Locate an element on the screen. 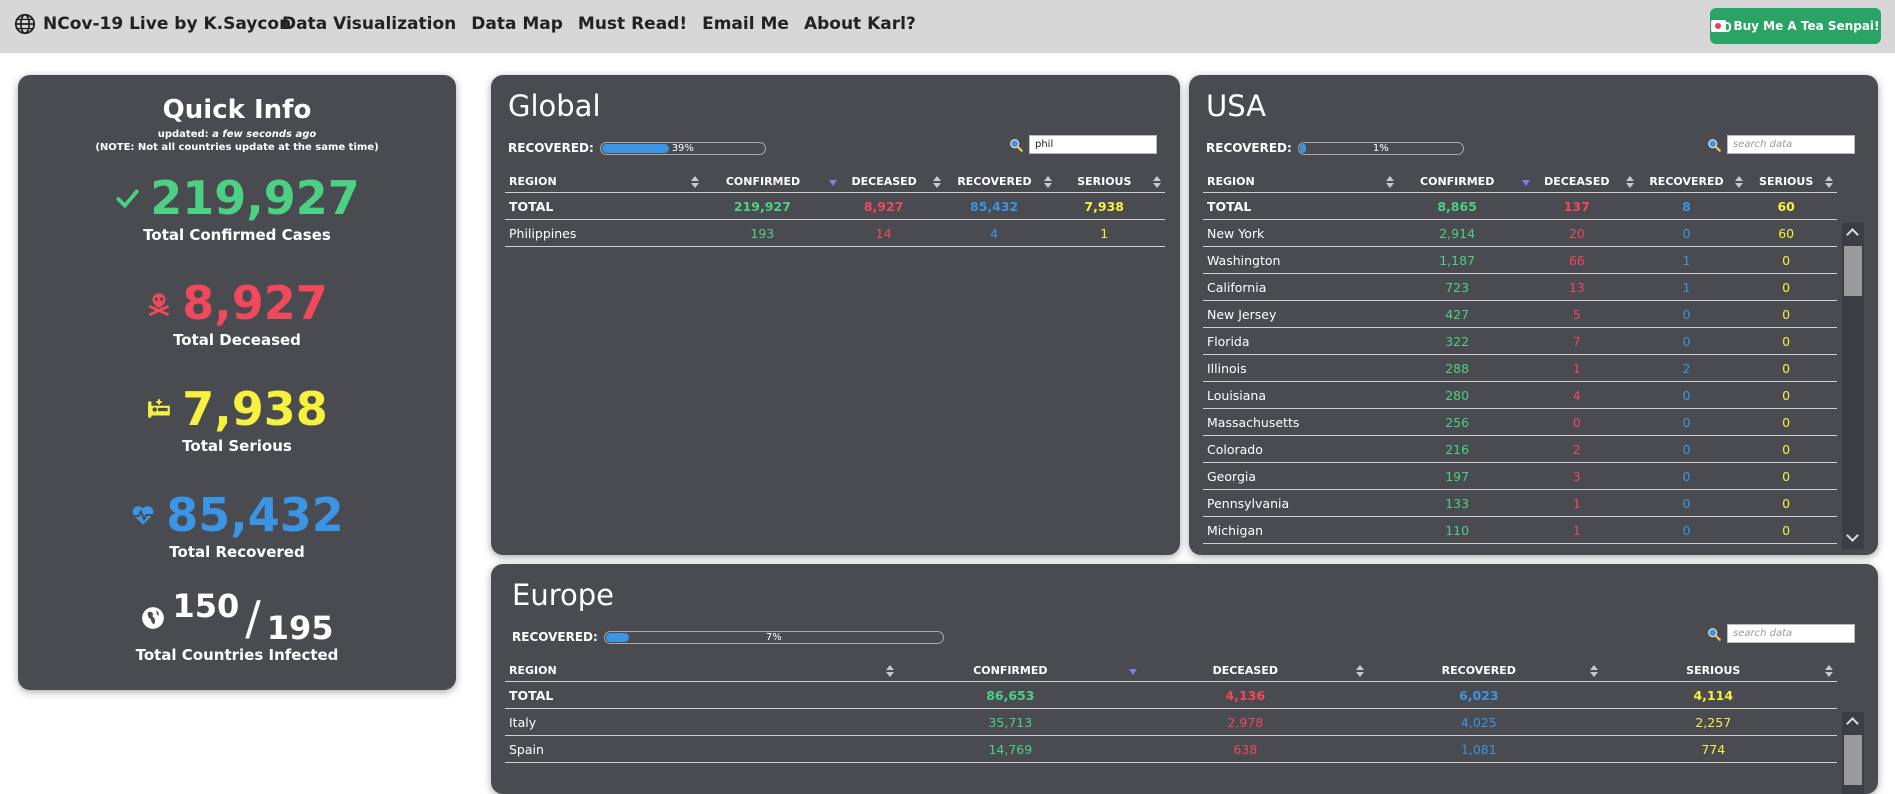  cell-region: Colorado is located at coordinates (1235, 449).